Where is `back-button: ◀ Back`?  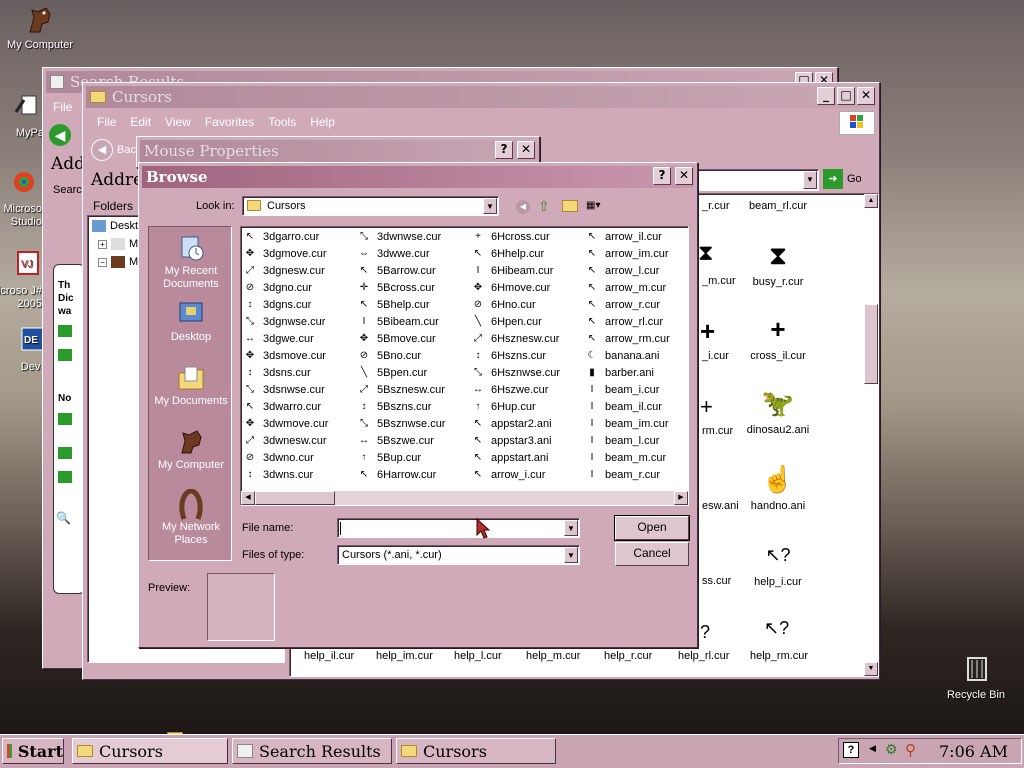 back-button: ◀ Back is located at coordinates (116, 150).